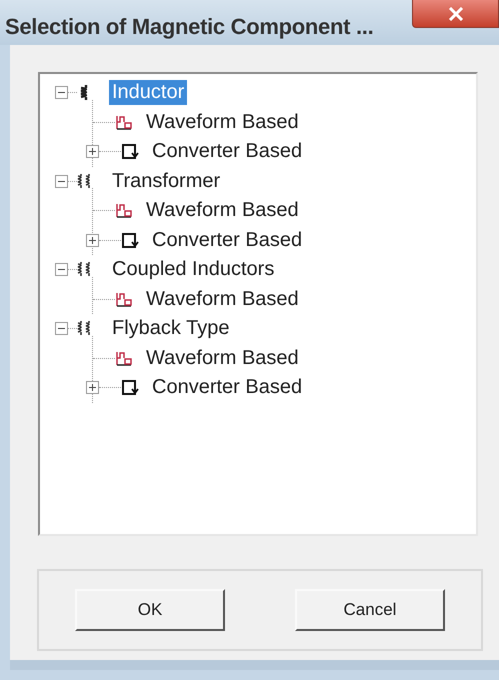  What do you see at coordinates (166, 181) in the screenshot?
I see `tree-item: Transformer` at bounding box center [166, 181].